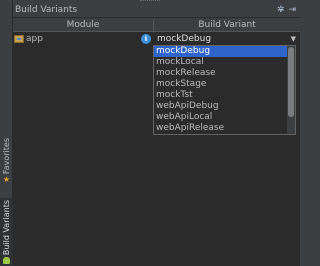  I want to click on table-header: Module Build Variant, so click(156, 25).